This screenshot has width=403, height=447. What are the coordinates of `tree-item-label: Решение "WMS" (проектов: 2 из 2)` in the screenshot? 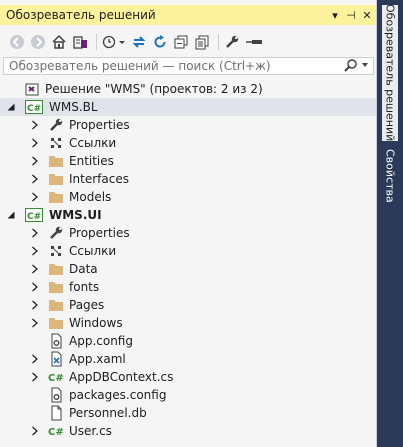 It's located at (154, 89).